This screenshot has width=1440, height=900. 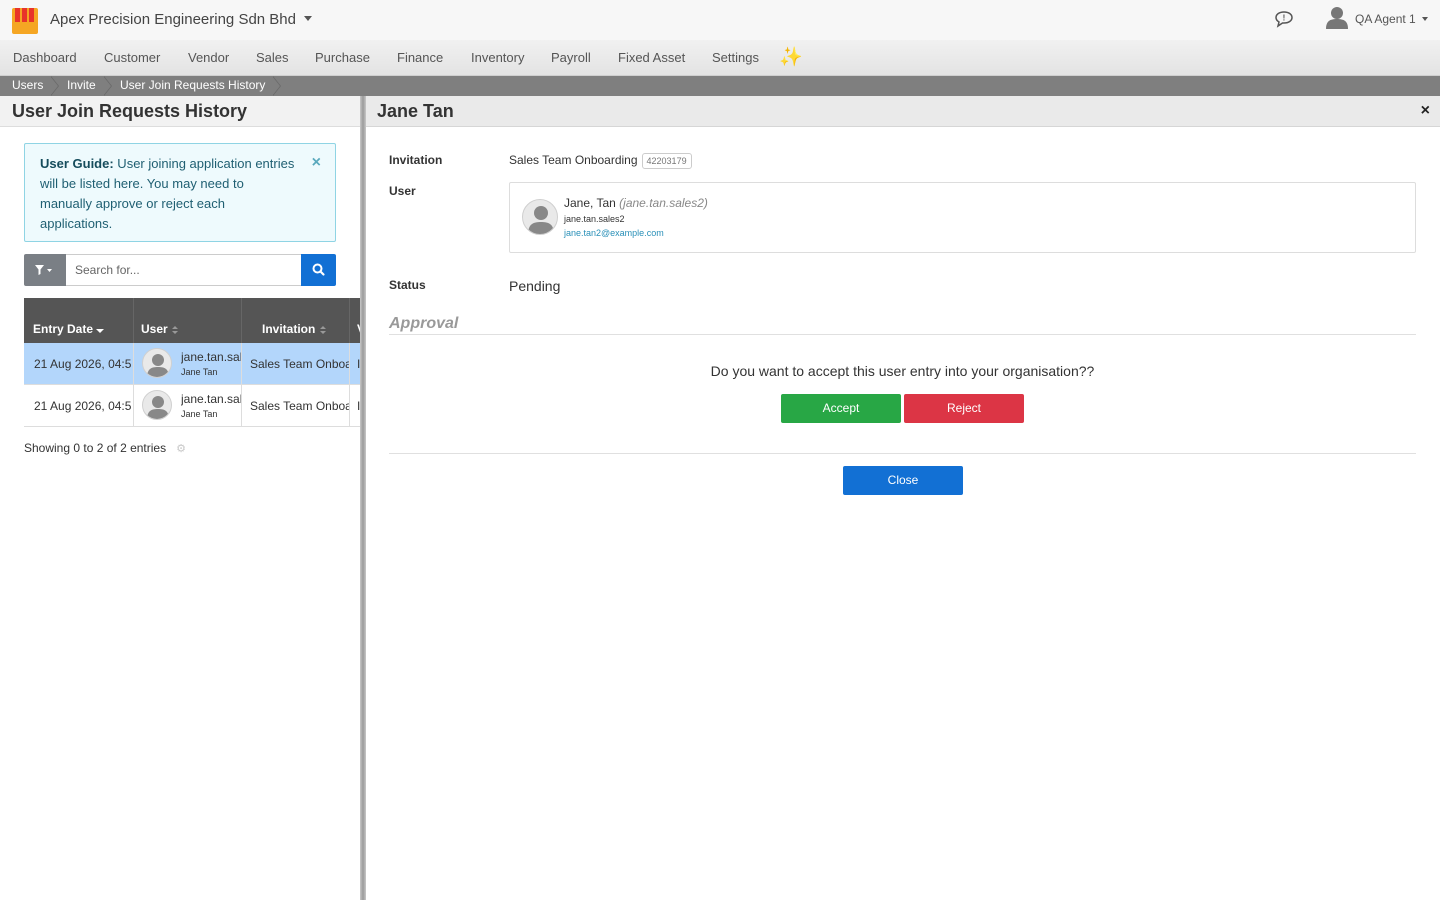 What do you see at coordinates (193, 85) in the screenshot?
I see `breadcrumb-current: User Join Requests History` at bounding box center [193, 85].